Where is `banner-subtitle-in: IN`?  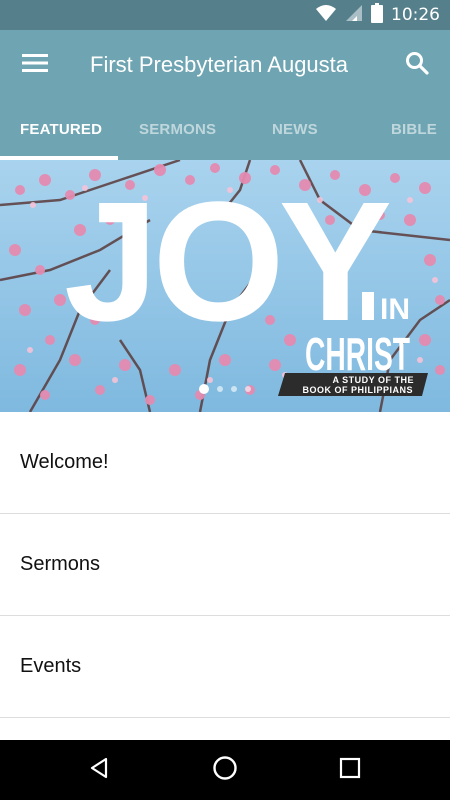
banner-subtitle-in: IN is located at coordinates (395, 309).